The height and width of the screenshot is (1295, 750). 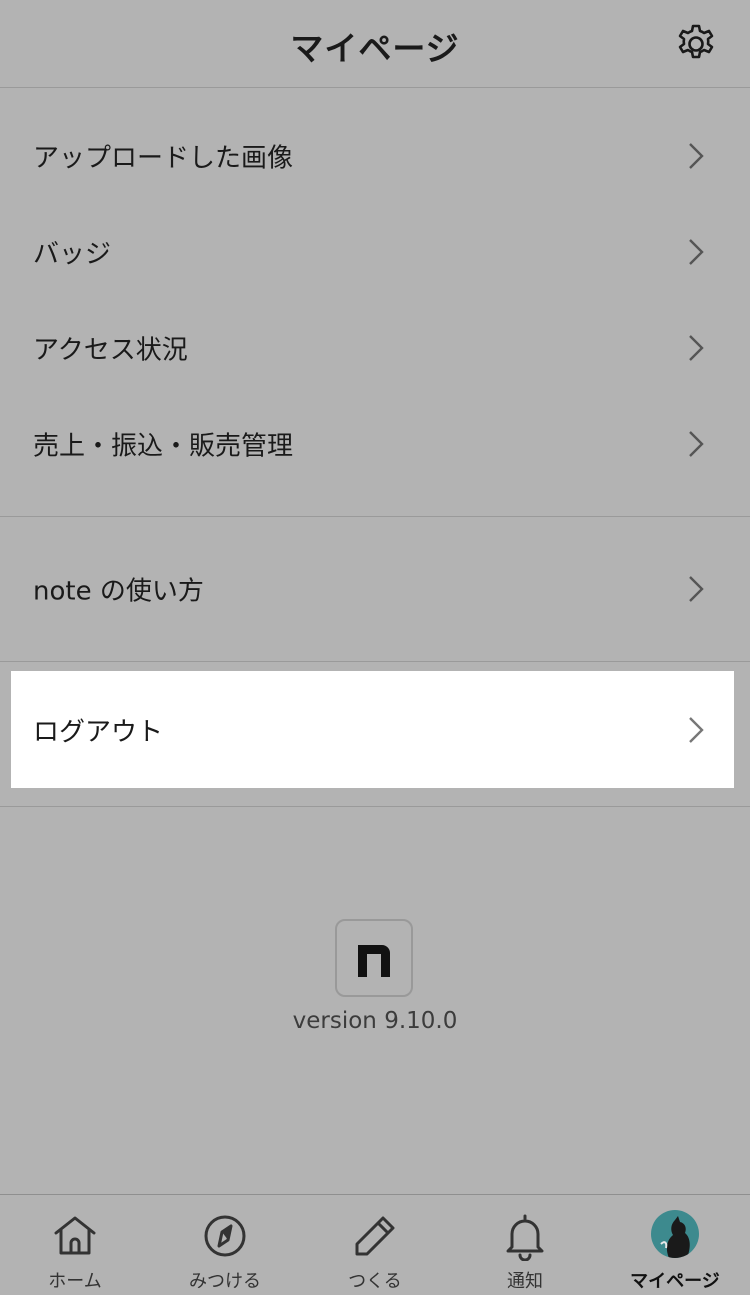 I want to click on tab-create: つくる, so click(x=375, y=1245).